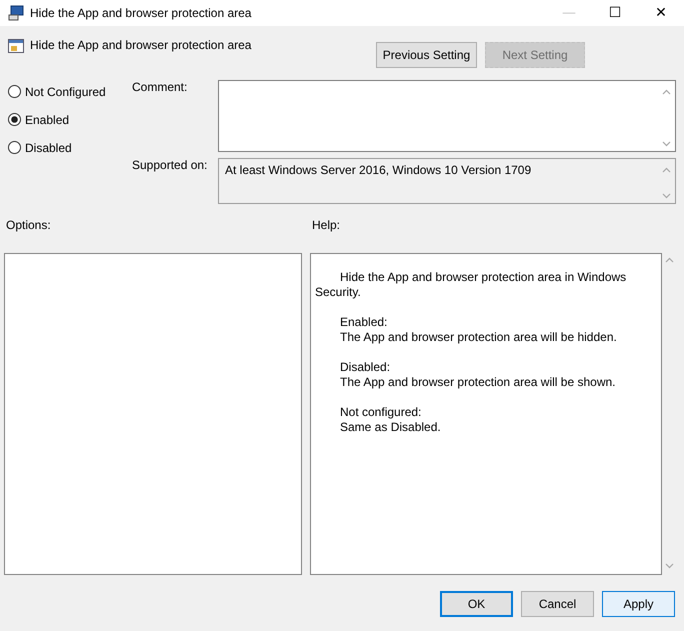 The image size is (684, 631). I want to click on radio-label: Enabled, so click(47, 119).